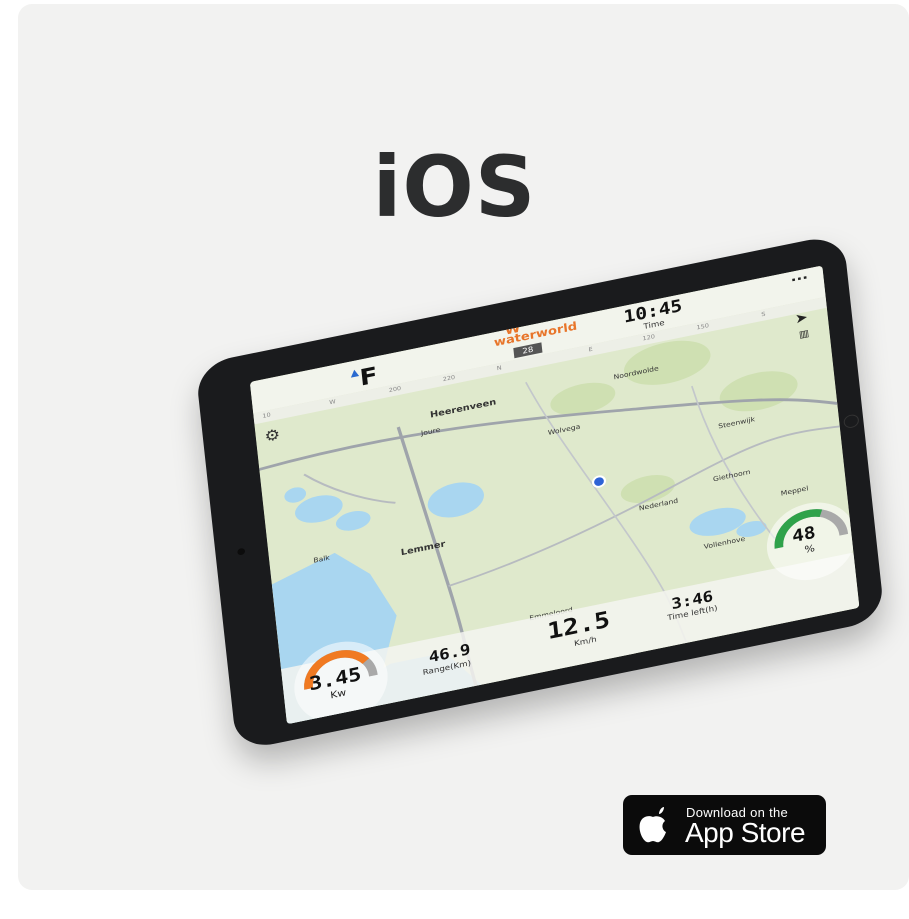 The width and height of the screenshot is (909, 919). What do you see at coordinates (745, 832) in the screenshot?
I see `badge-big-text: App Store` at bounding box center [745, 832].